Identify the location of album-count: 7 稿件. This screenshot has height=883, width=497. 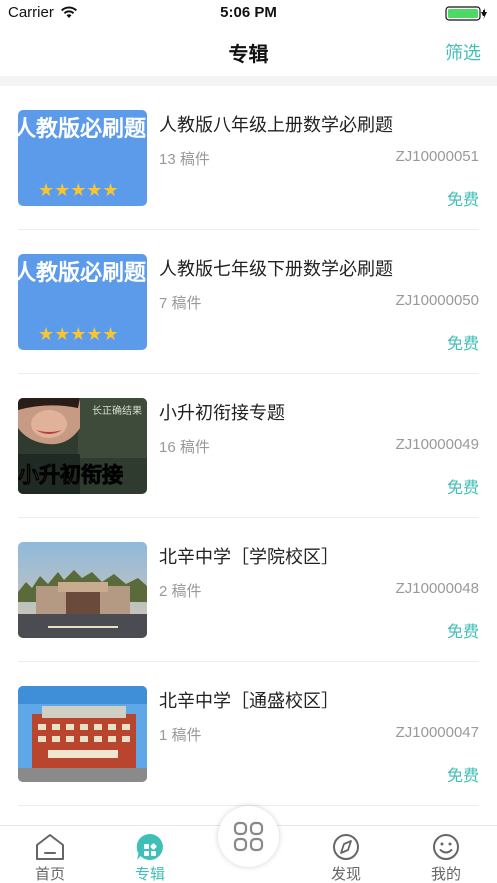
(180, 303).